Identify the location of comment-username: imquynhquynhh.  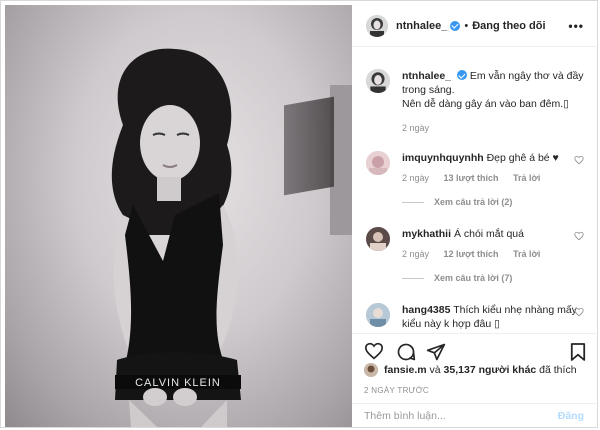
(443, 158).